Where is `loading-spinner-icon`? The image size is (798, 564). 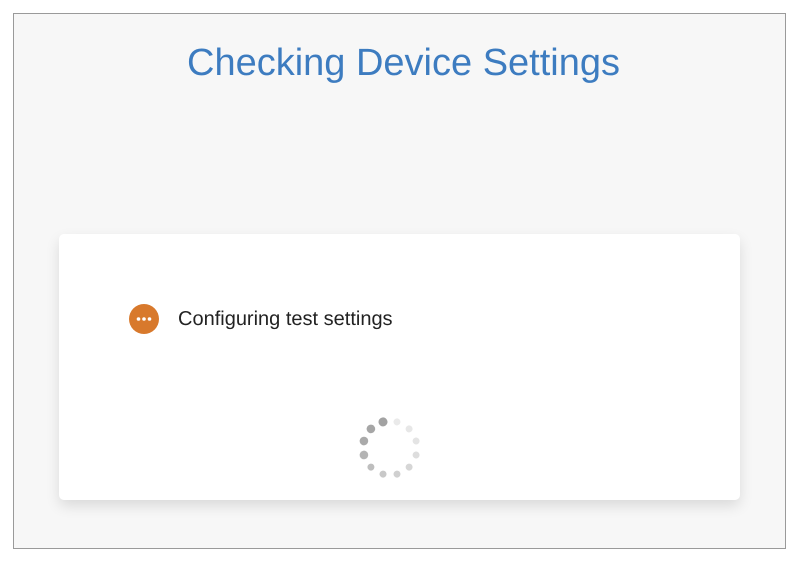
loading-spinner-icon is located at coordinates (390, 448).